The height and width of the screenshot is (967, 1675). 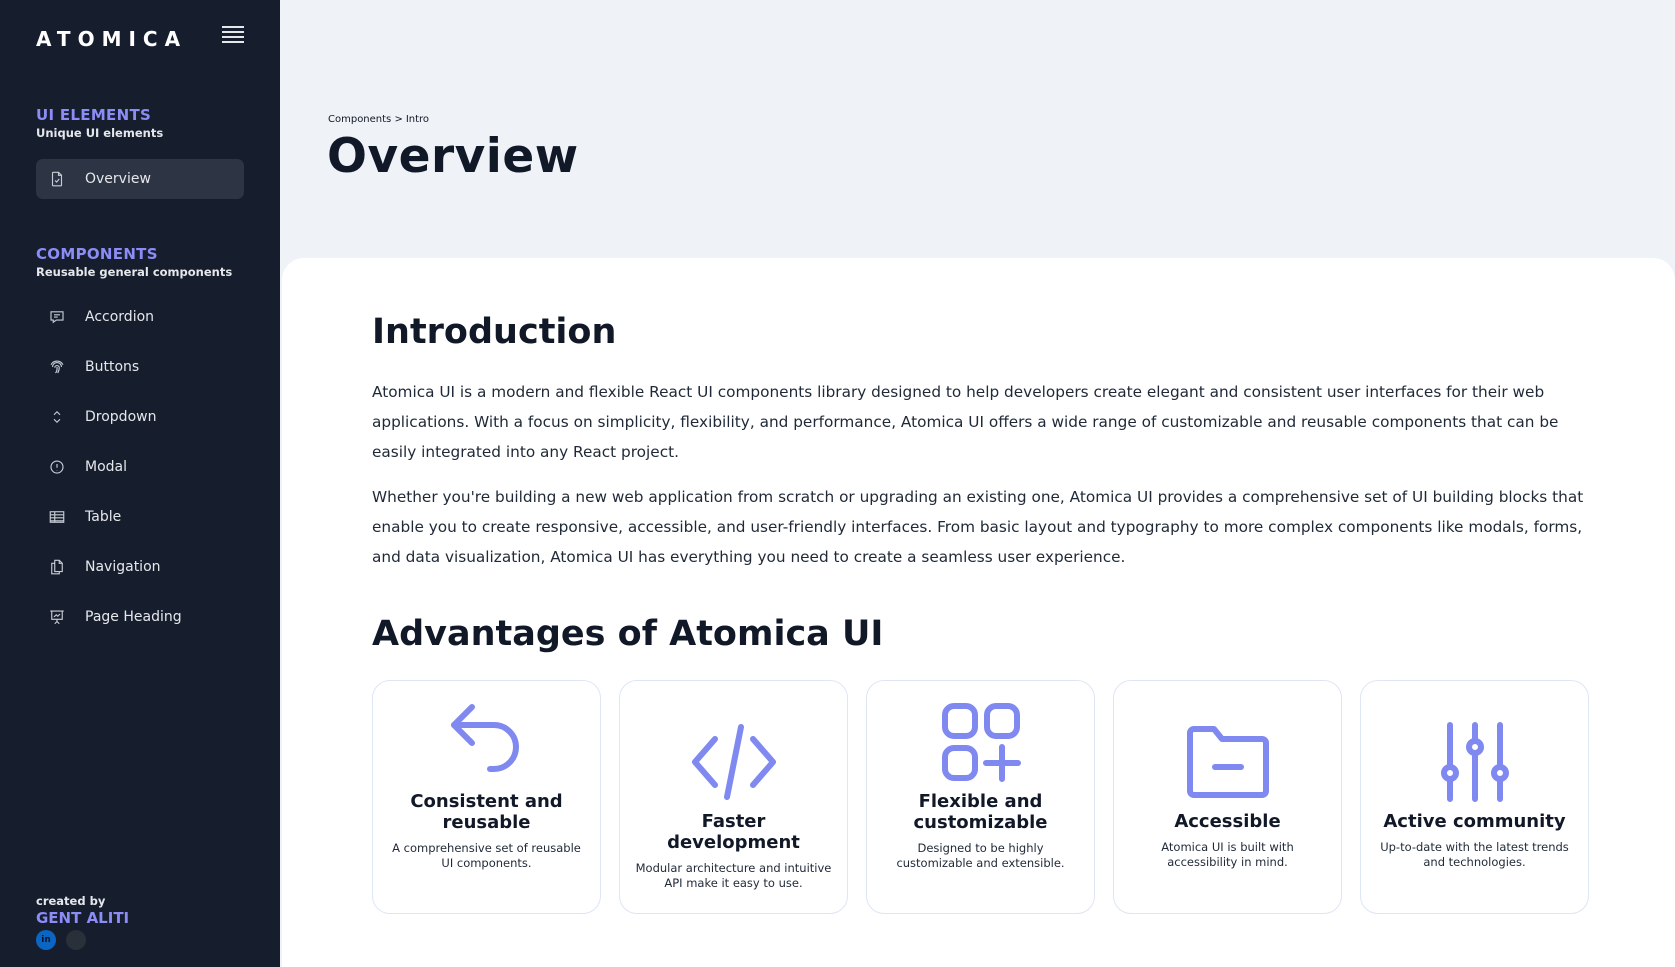 I want to click on exclamation-circle-icon, so click(x=57, y=467).